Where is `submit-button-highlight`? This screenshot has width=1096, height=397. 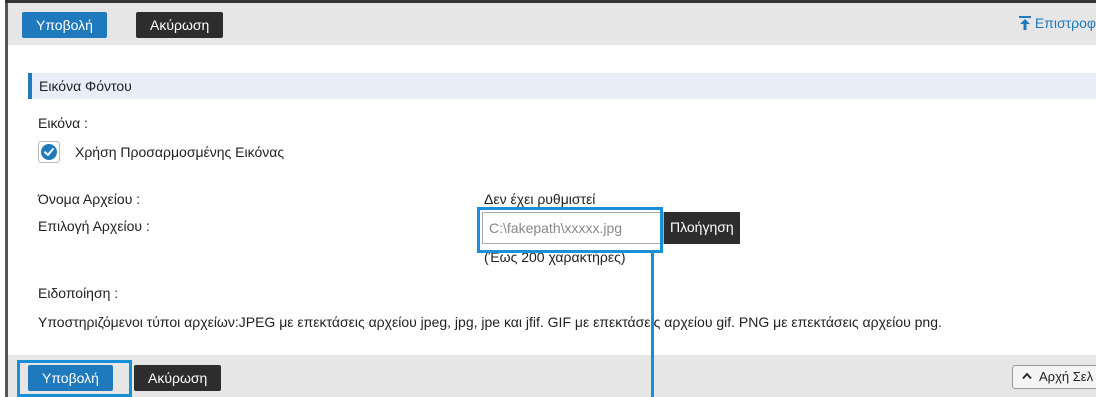
submit-button-highlight is located at coordinates (74, 378).